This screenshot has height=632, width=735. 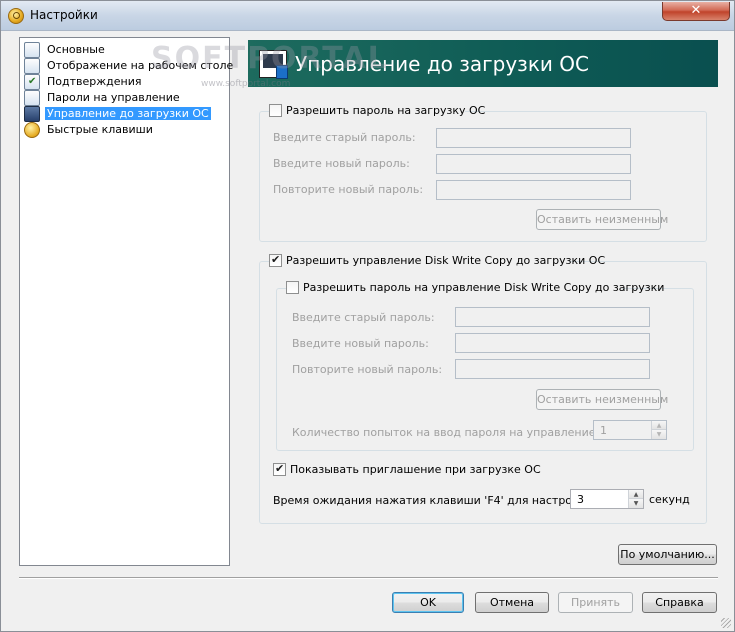 I want to click on nav-item-passwords: Пароли на управление, so click(x=124, y=98).